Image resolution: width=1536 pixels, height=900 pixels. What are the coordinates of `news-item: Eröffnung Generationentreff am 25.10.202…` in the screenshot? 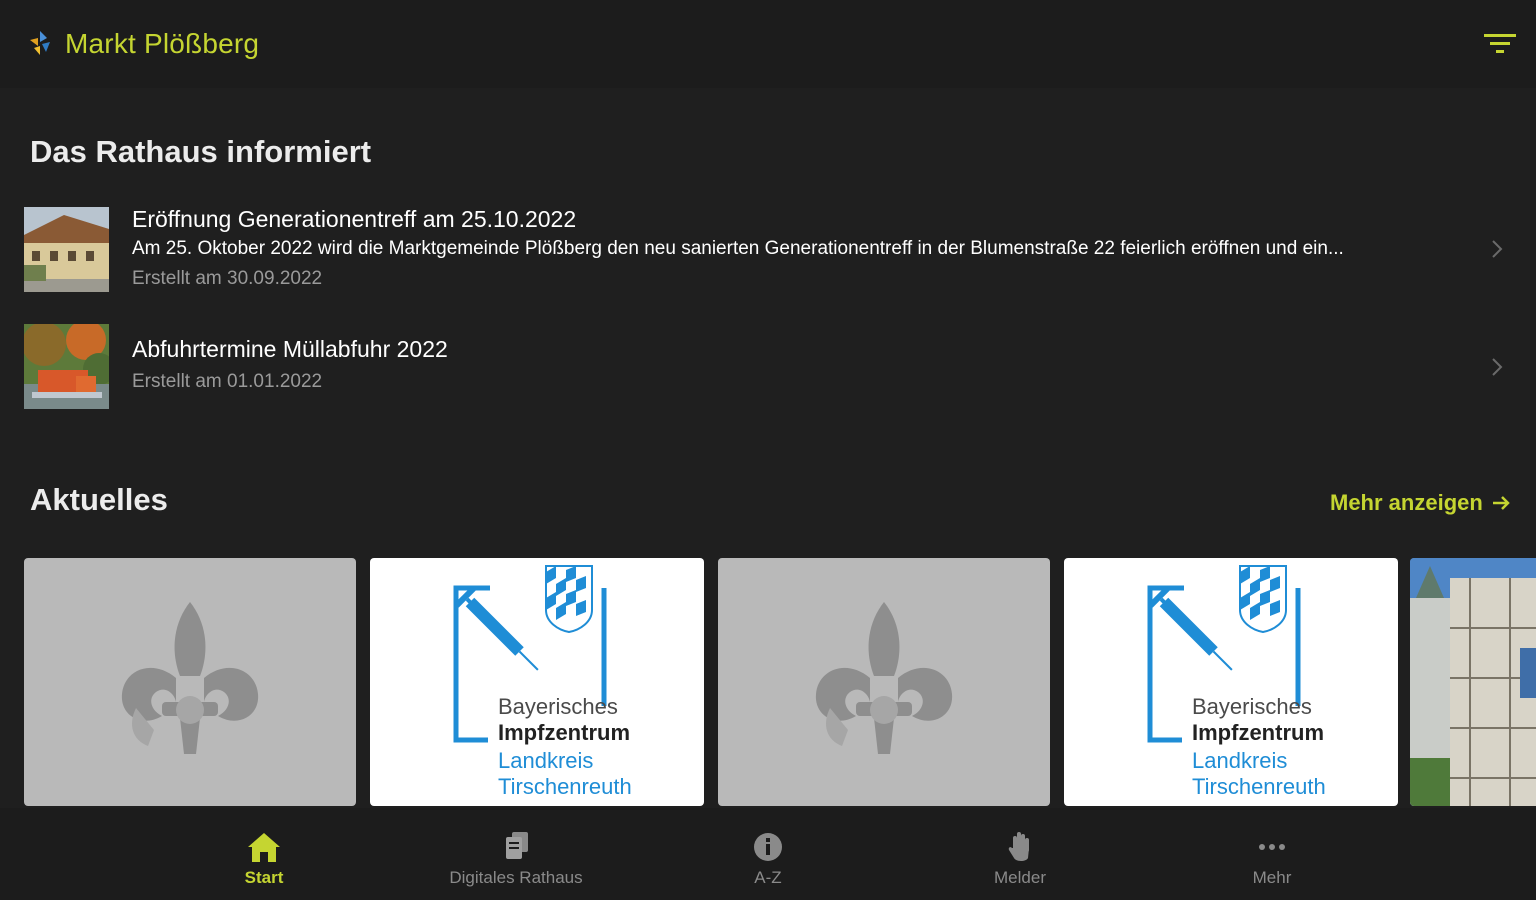 It's located at (769, 250).